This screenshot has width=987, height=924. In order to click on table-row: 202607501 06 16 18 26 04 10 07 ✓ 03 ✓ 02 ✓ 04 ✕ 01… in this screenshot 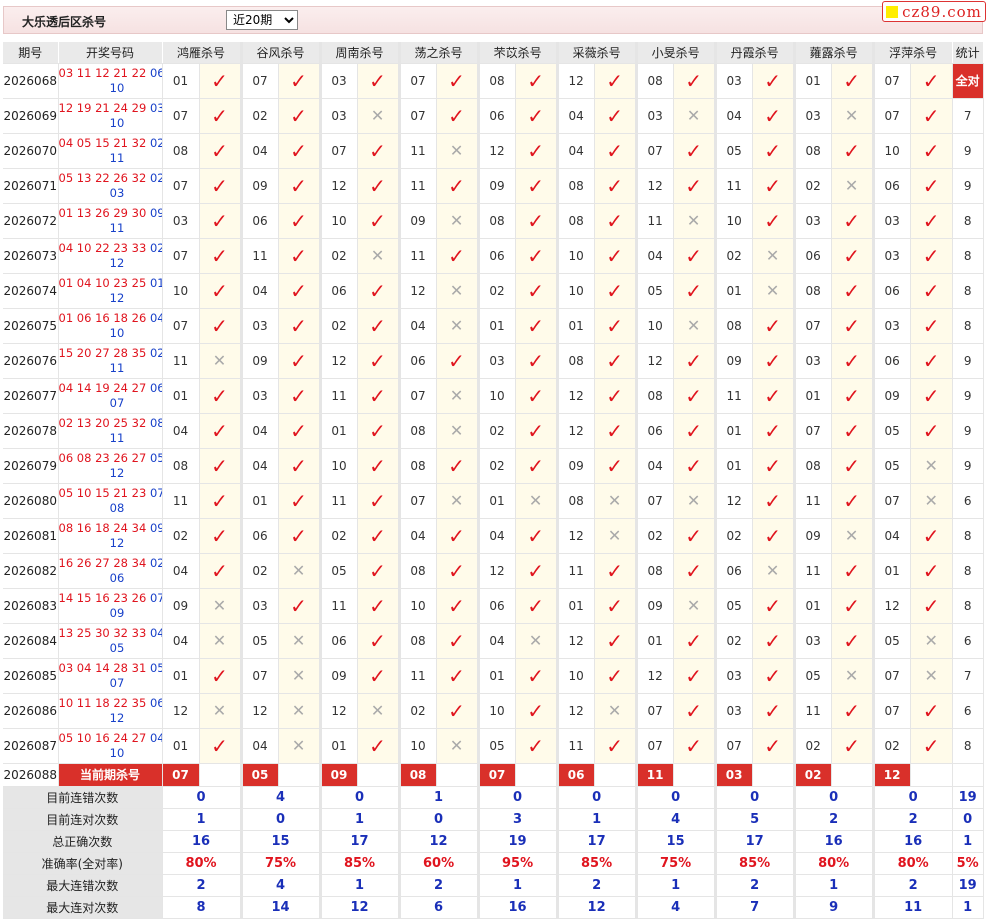, I will do `click(493, 326)`.